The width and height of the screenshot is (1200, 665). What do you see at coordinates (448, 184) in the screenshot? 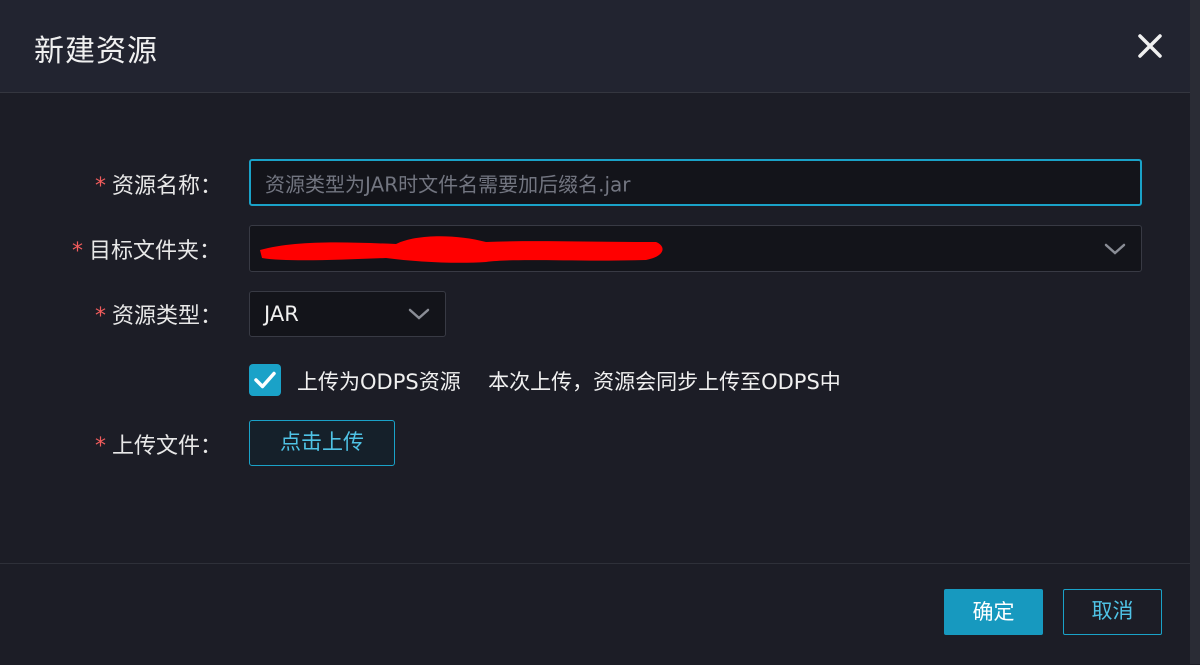
I see `resource-name-placeholder: 资源类型为JAR时文件名需要加后缀名.jar` at bounding box center [448, 184].